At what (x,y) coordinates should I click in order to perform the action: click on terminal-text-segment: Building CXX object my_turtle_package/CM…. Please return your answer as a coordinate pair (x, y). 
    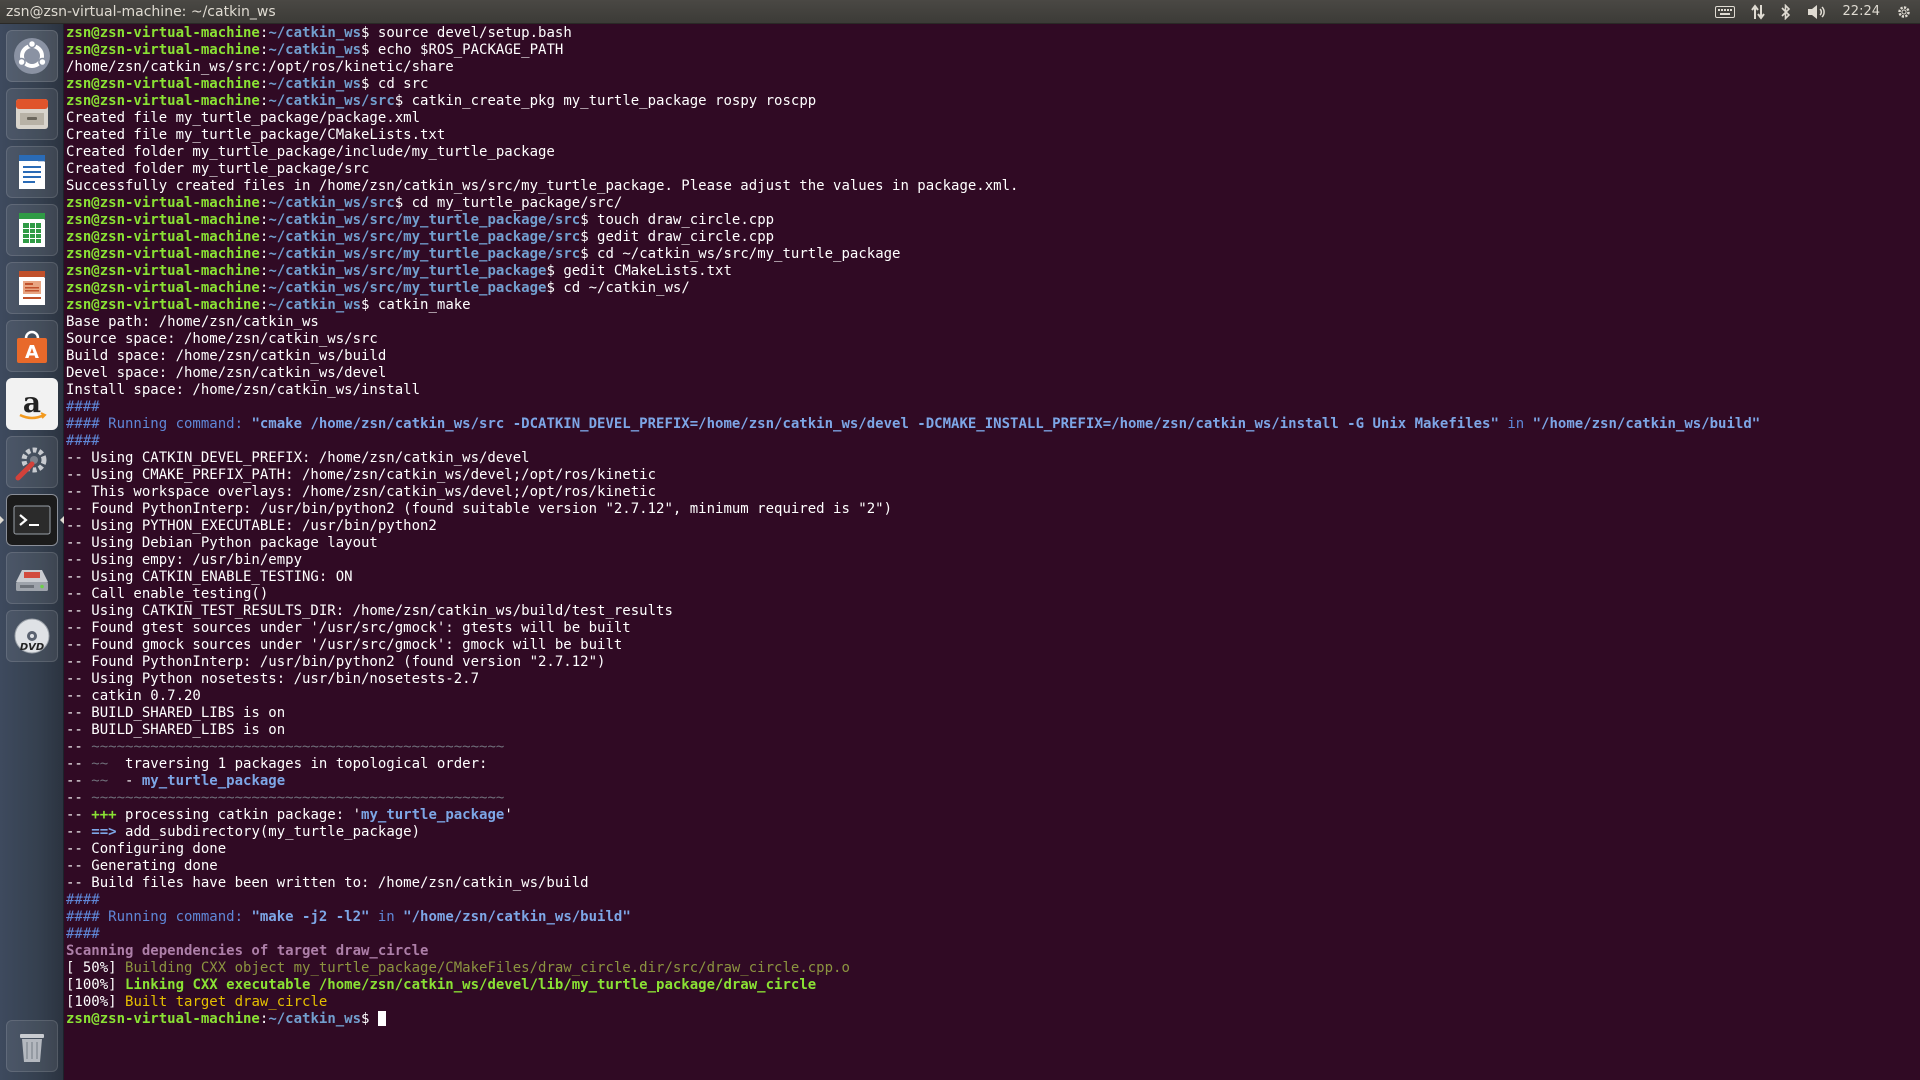
    Looking at the image, I should click on (487, 968).